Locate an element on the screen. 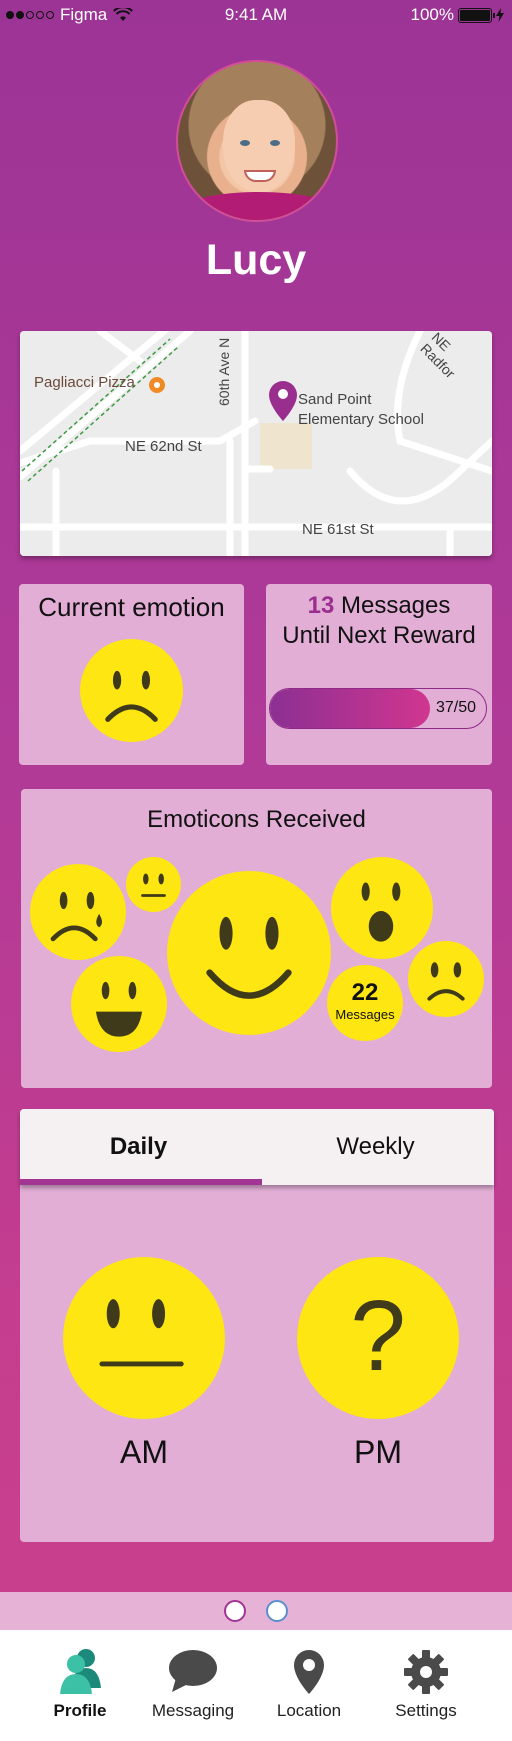  messages-count: 13 is located at coordinates (321, 605).